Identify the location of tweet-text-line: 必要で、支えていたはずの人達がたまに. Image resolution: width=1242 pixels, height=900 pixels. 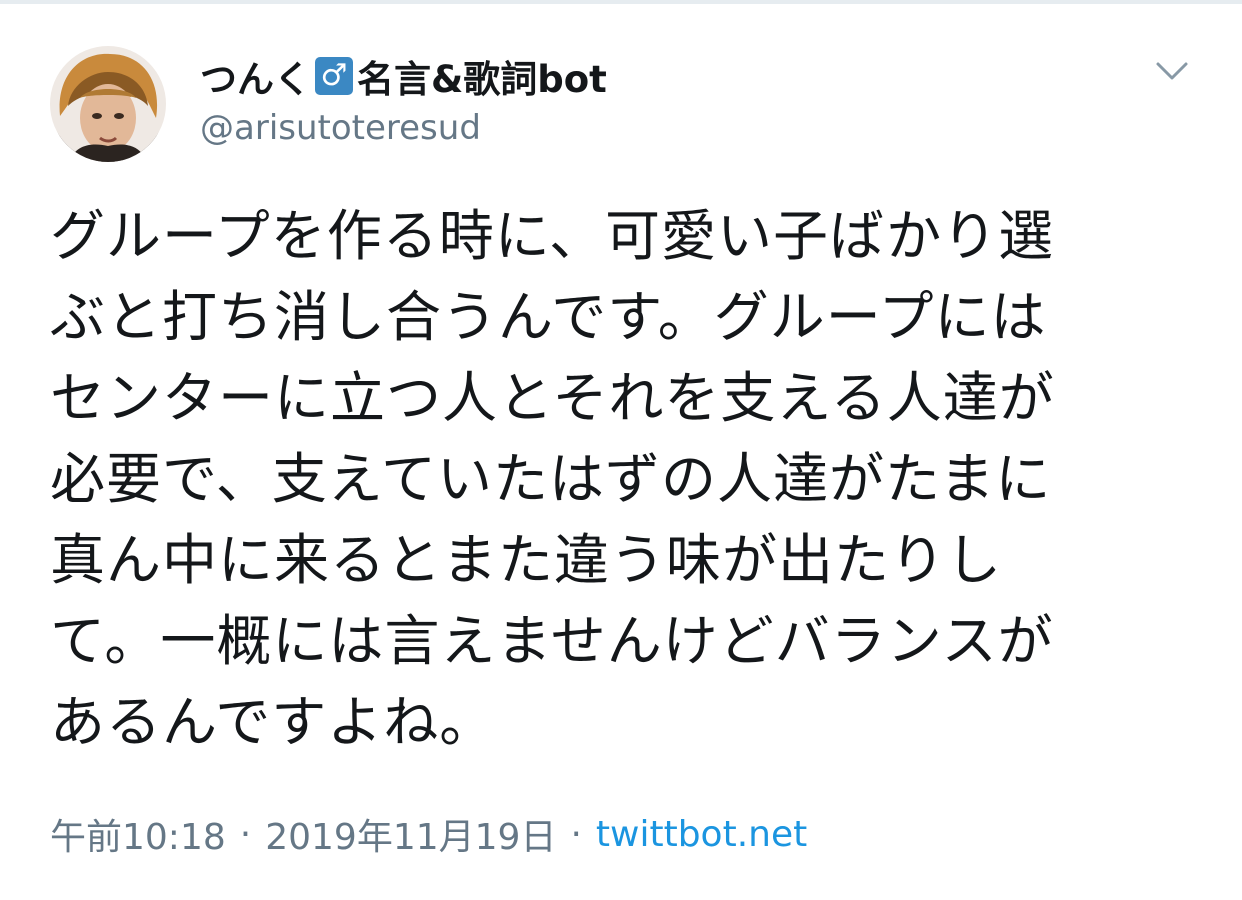
(551, 479).